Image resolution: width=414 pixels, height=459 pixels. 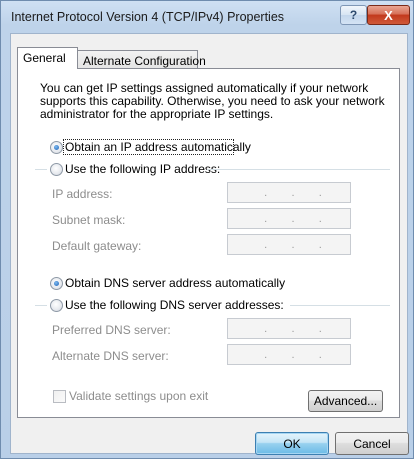 I want to click on radio-use-following-ip-label: Use the following IP address:, so click(x=142, y=169).